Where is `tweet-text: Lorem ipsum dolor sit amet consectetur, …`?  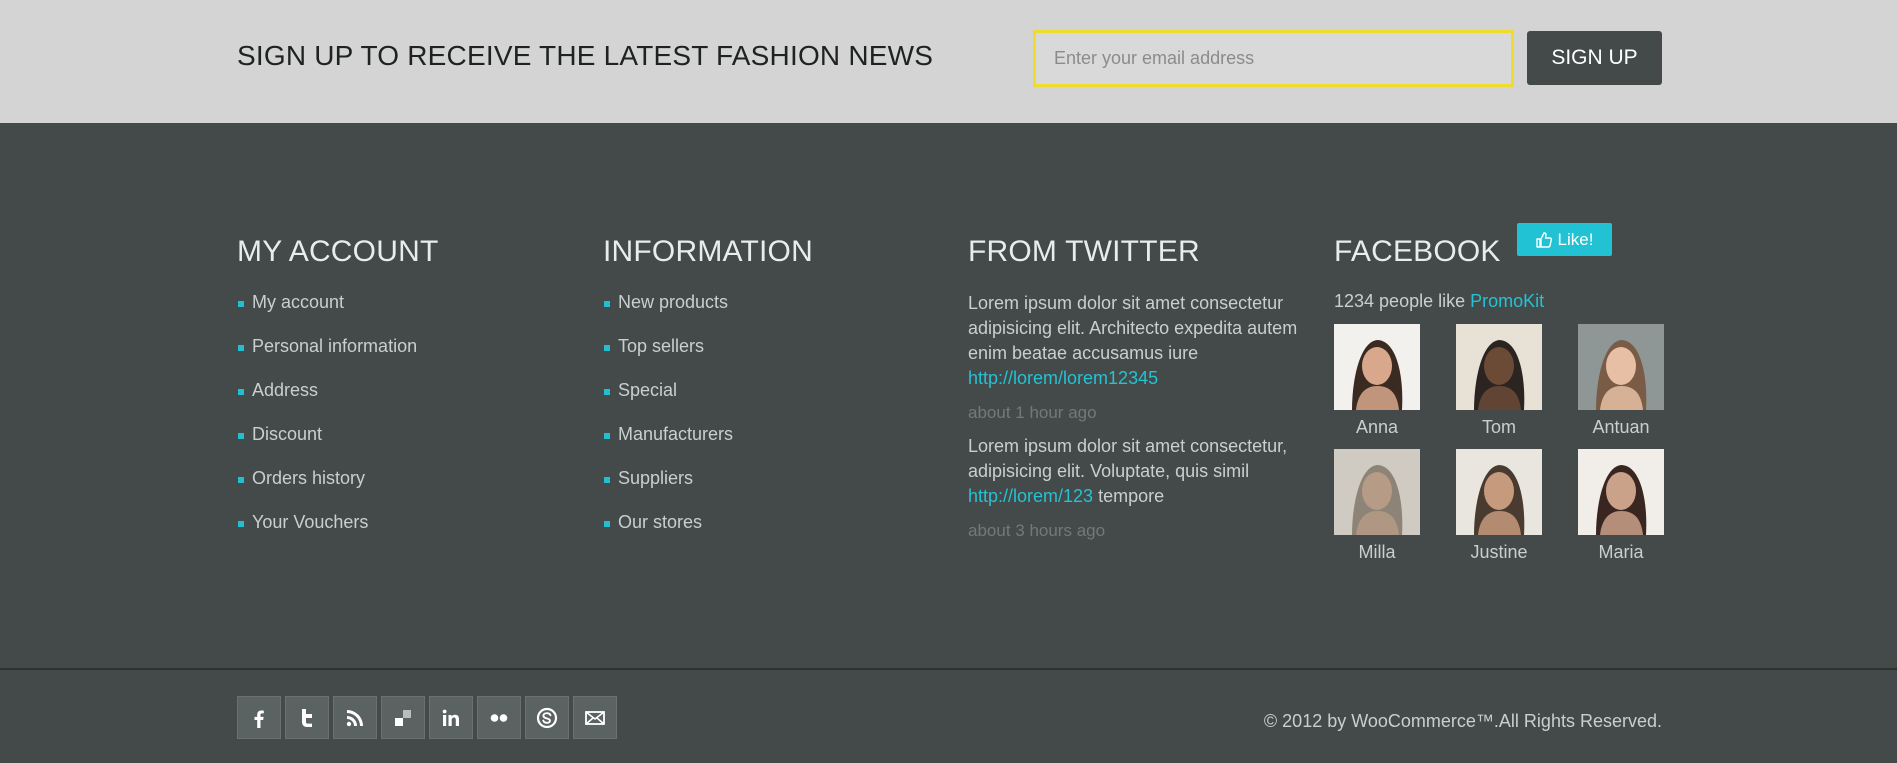 tweet-text: Lorem ipsum dolor sit amet consectetur, … is located at coordinates (1128, 471).